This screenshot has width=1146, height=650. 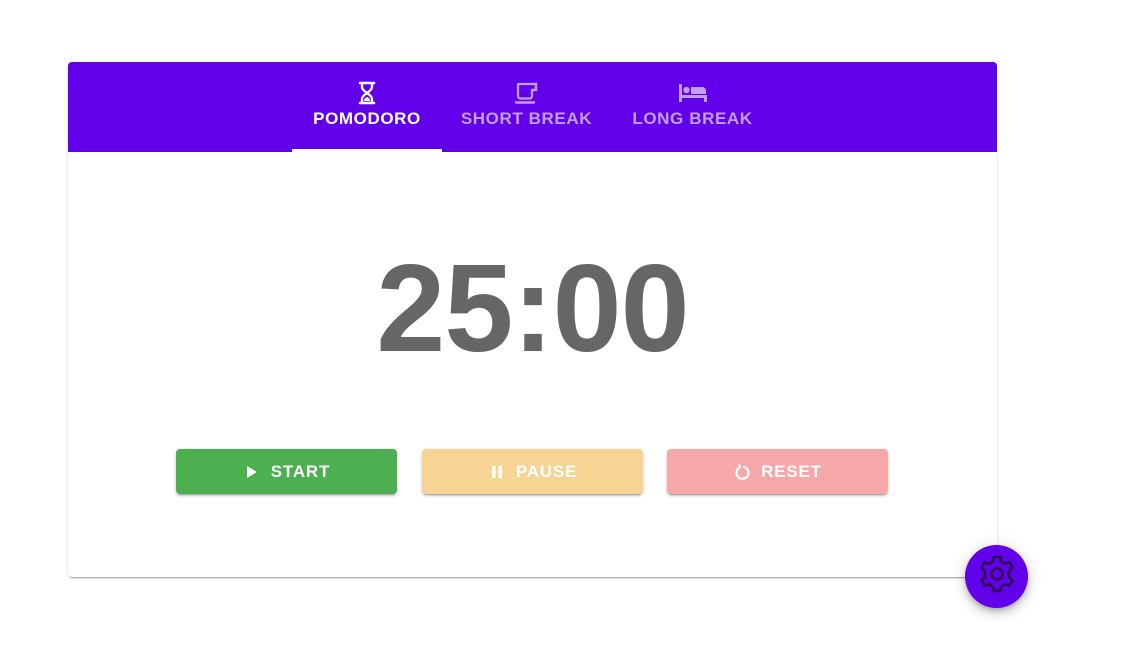 I want to click on mode-tab-bar: POMODORO SHORT BREAK LONG BREAK, so click(x=532, y=107).